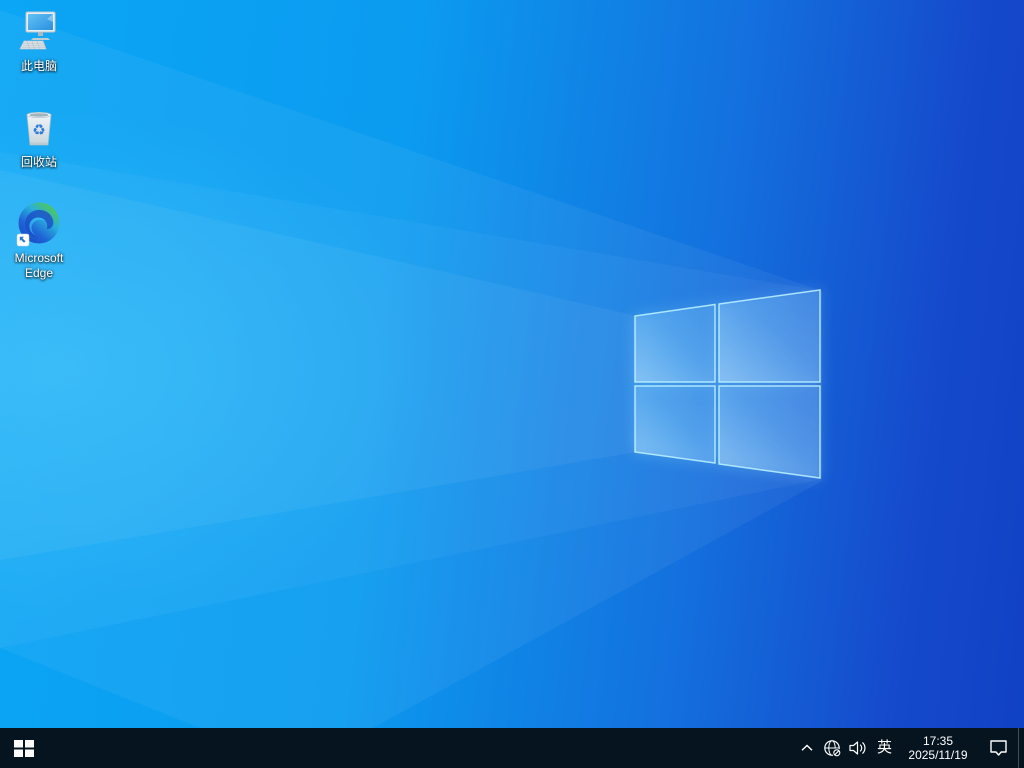 This screenshot has width=1024, height=768. I want to click on show-desktop-button, so click(1021, 748).